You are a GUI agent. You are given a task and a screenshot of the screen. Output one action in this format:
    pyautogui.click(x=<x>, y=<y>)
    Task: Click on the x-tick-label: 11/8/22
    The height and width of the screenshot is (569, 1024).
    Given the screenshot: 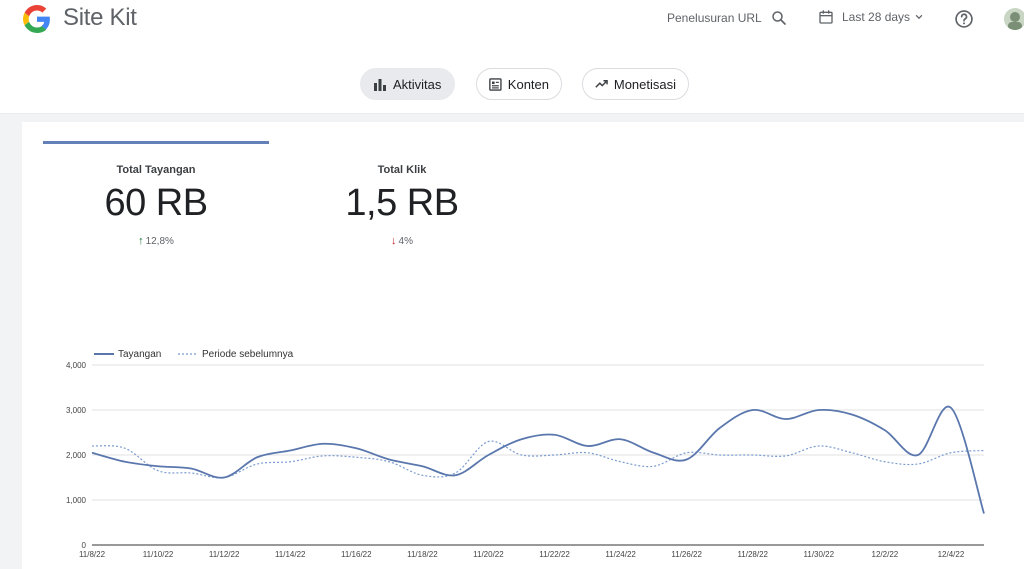 What is the action you would take?
    pyautogui.click(x=92, y=554)
    